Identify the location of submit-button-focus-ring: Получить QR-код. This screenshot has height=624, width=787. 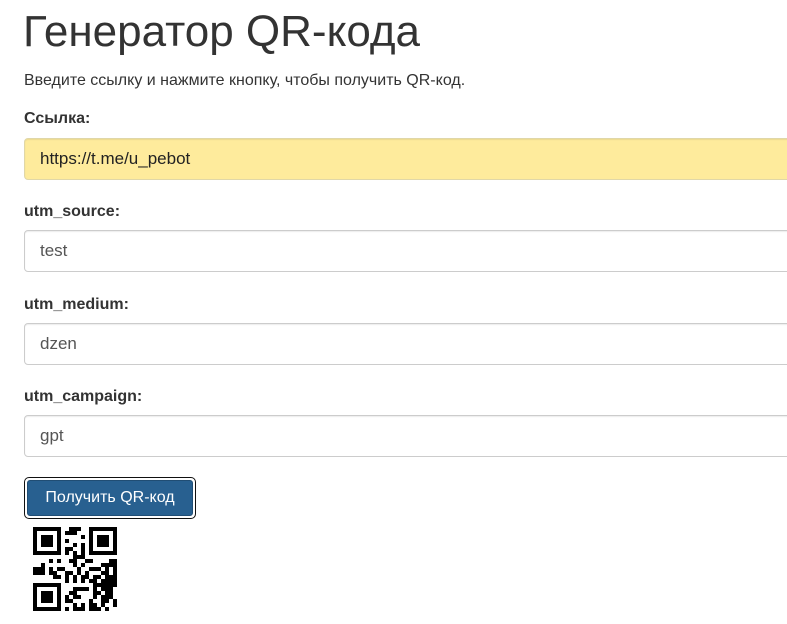
(110, 498).